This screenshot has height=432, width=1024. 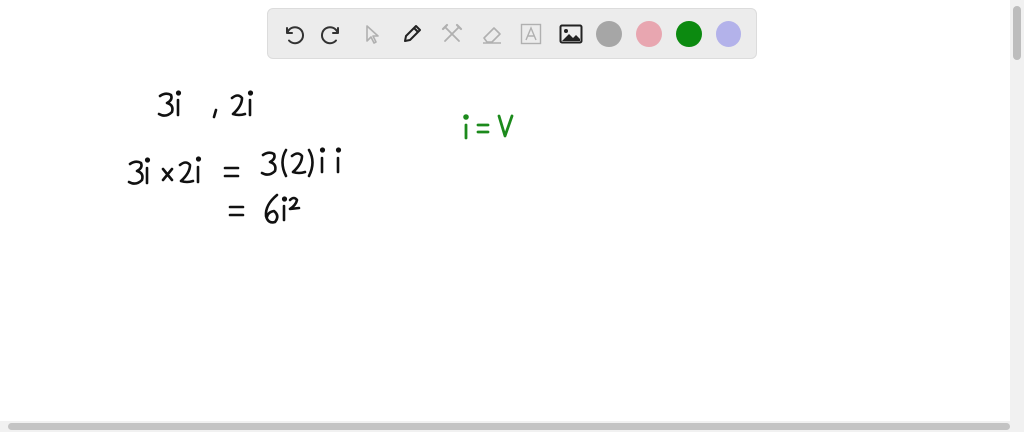 I want to click on tools-icon, so click(x=451, y=32).